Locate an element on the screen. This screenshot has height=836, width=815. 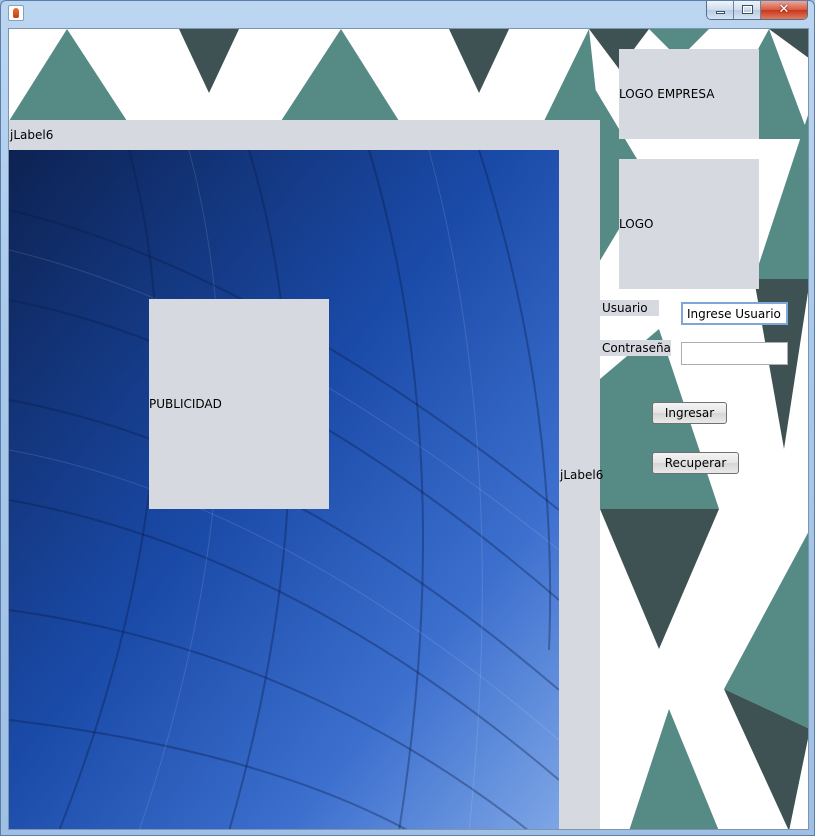
close-icon: ✕ is located at coordinates (784, 9).